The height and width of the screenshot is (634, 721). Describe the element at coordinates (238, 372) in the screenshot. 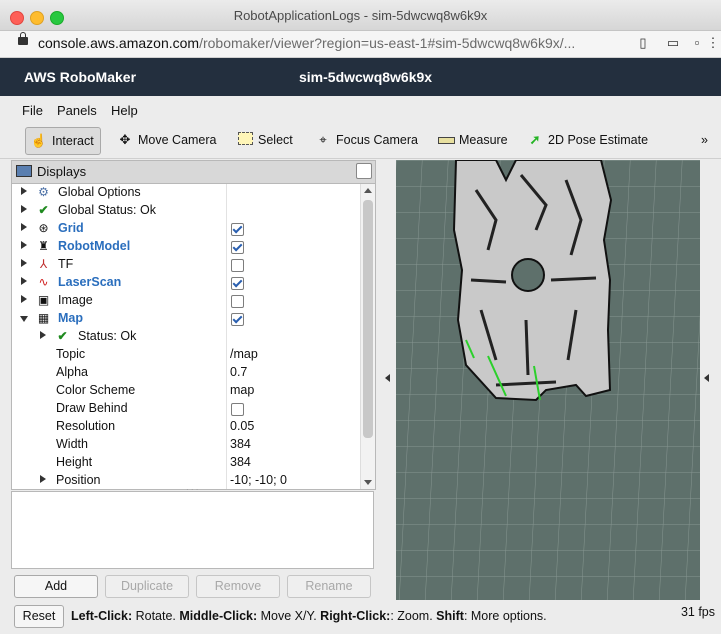

I see `alpha-value: 0.7` at that location.